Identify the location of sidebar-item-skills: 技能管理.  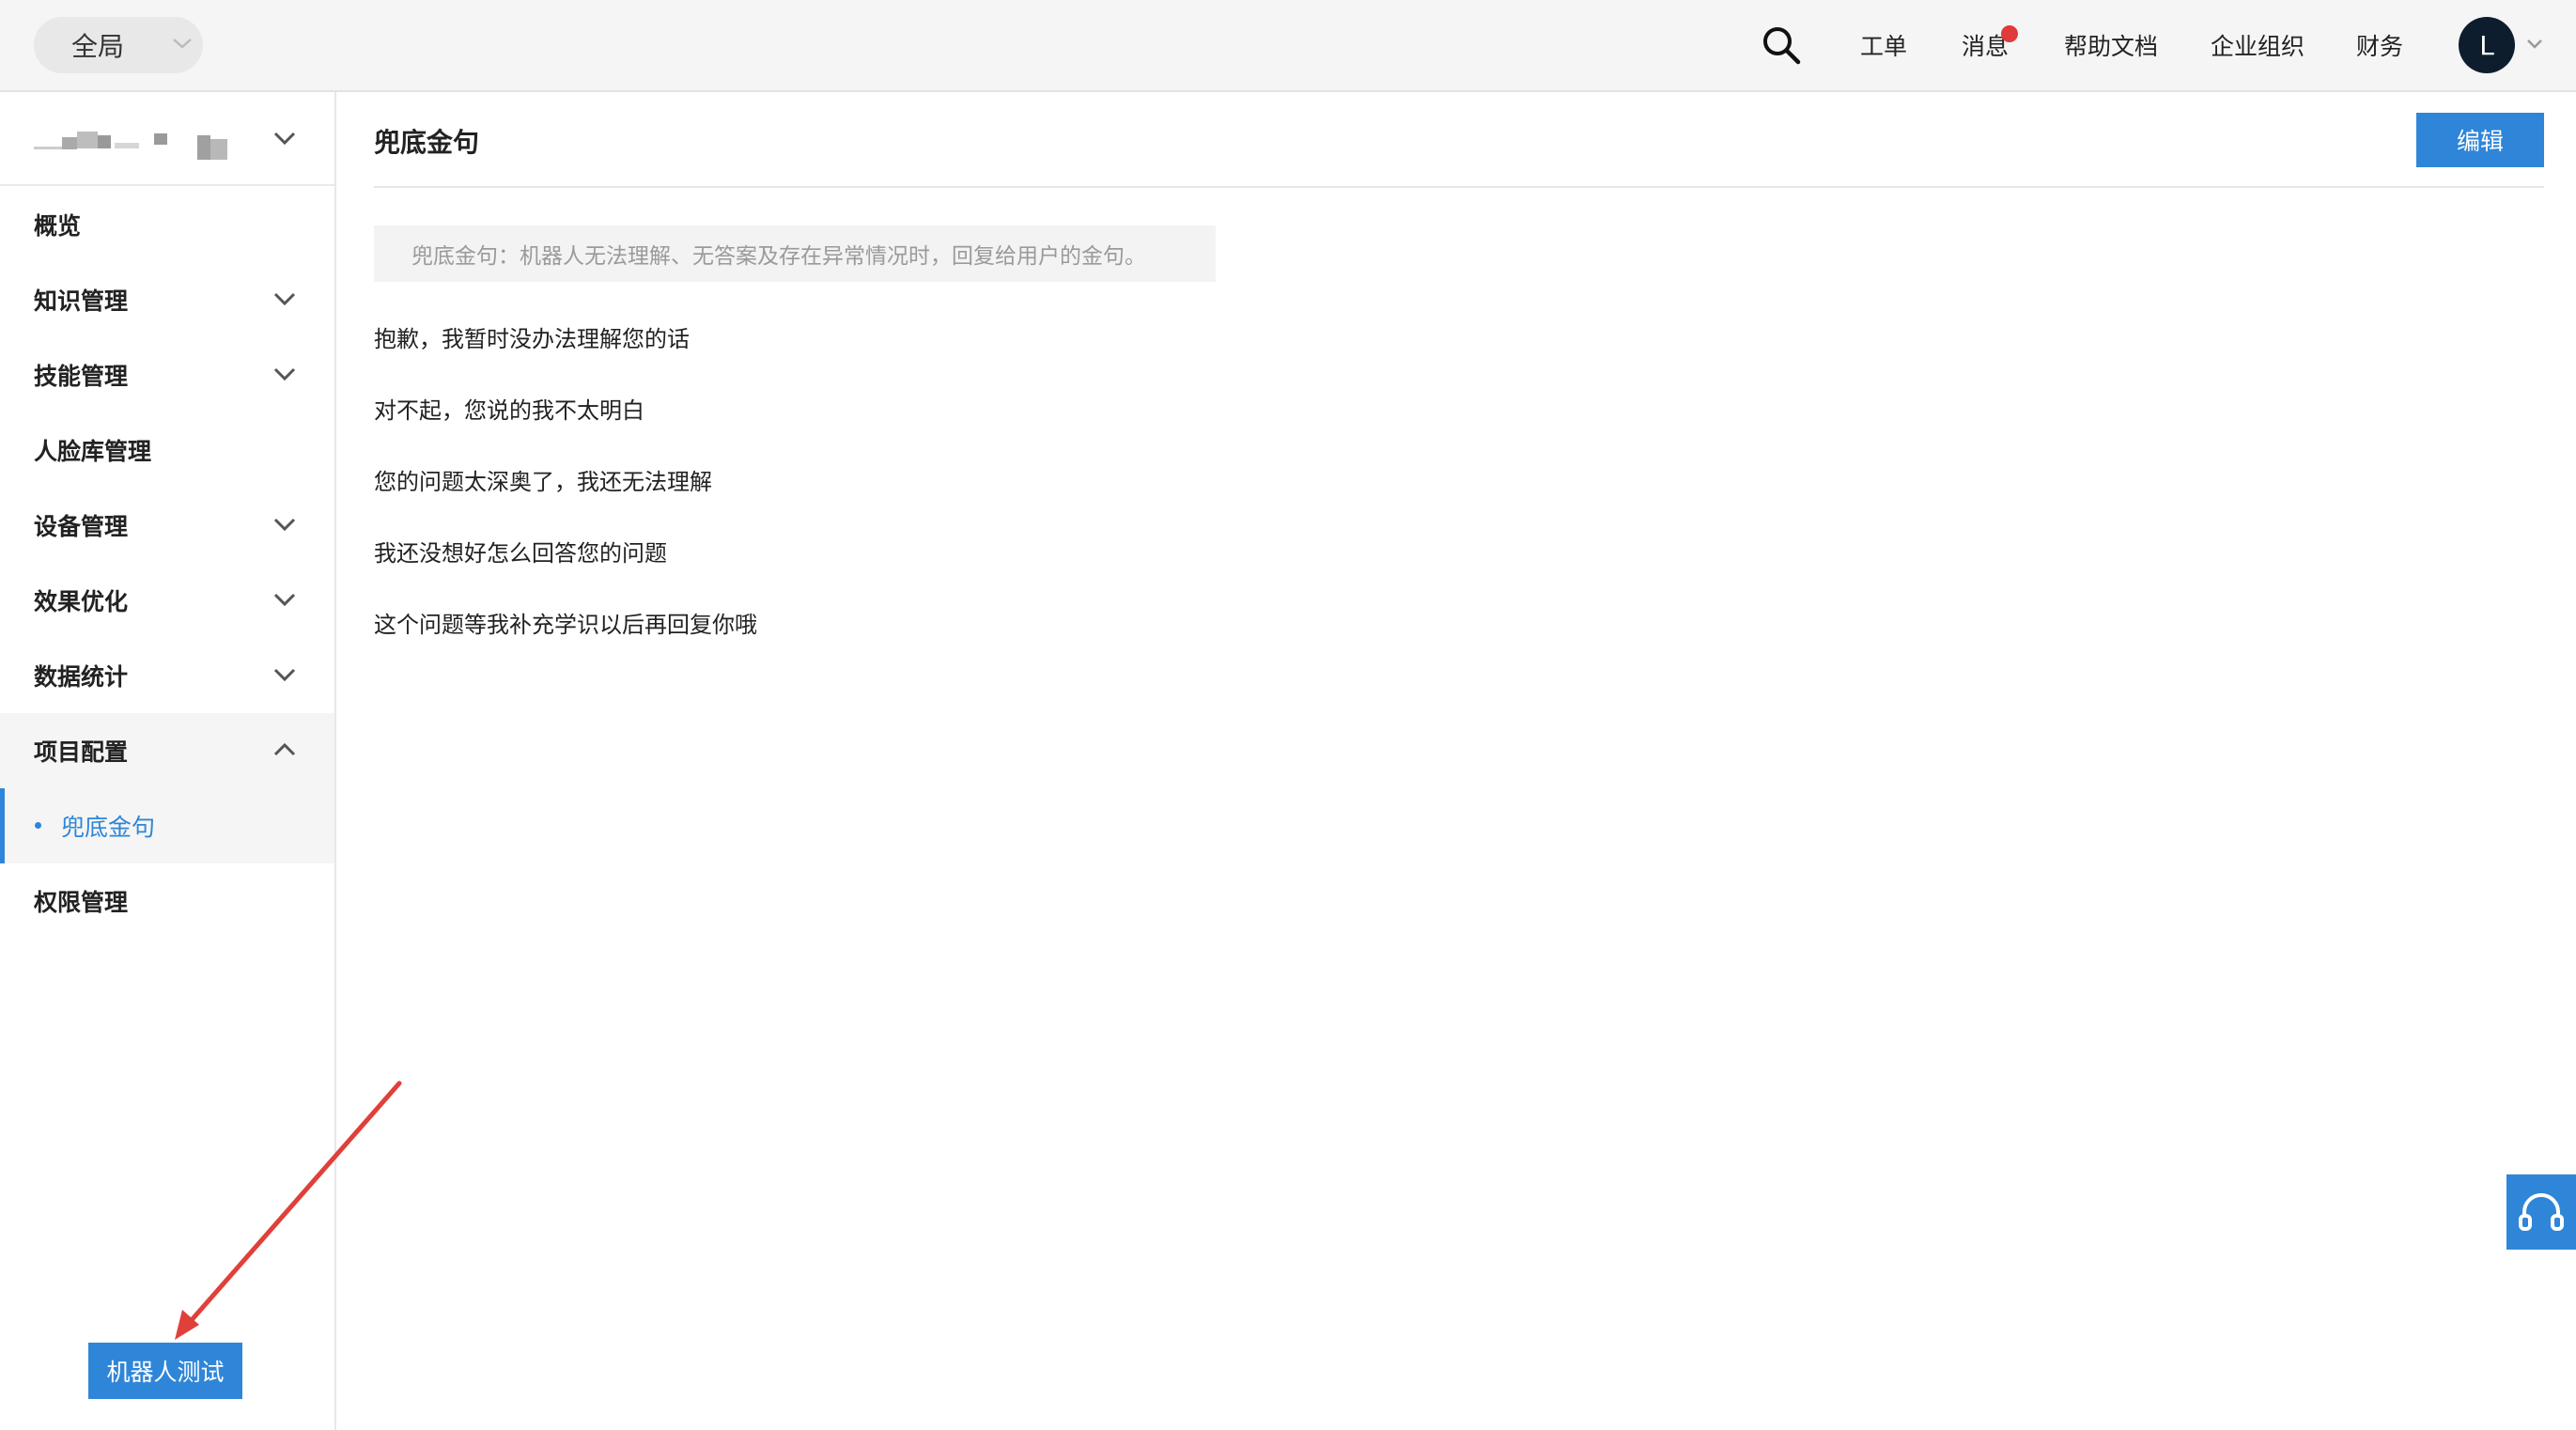
(167, 374).